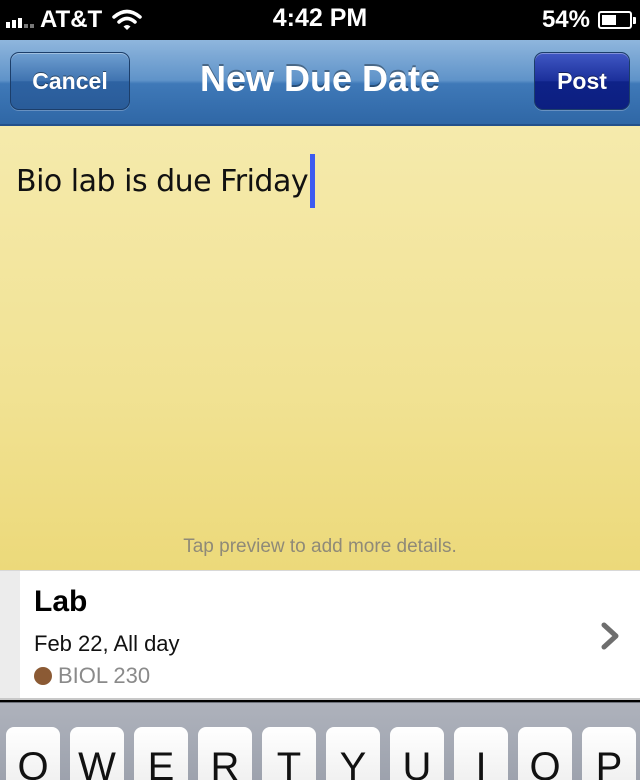  What do you see at coordinates (545, 753) in the screenshot?
I see `key-o: O` at bounding box center [545, 753].